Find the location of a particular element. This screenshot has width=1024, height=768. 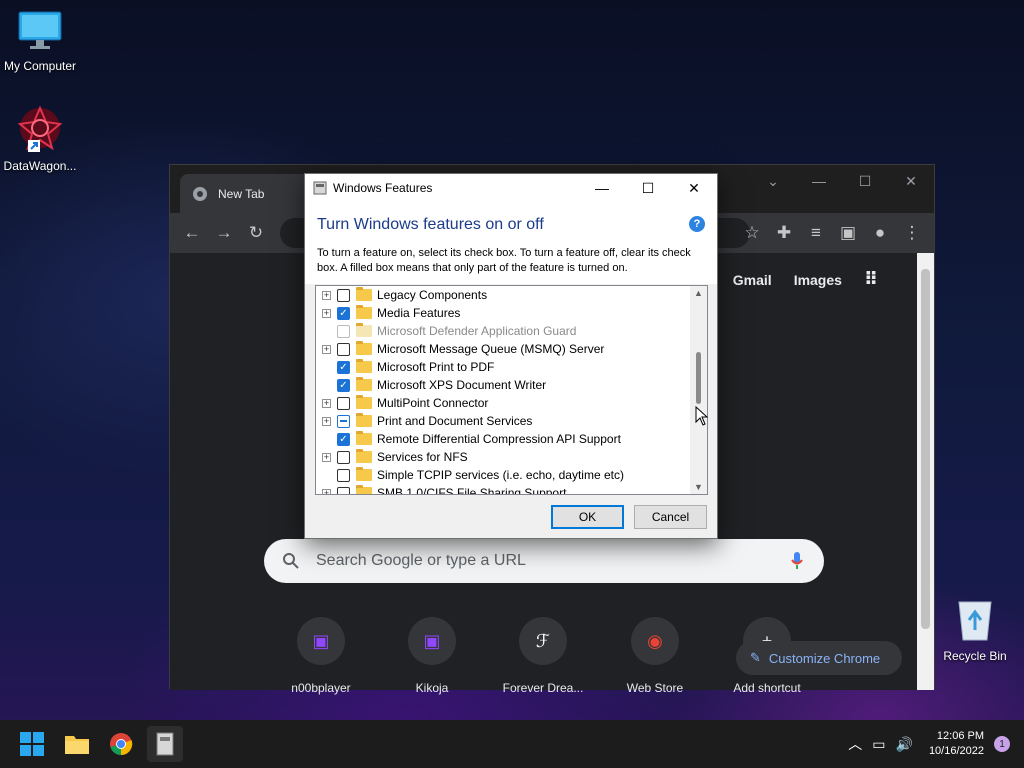

notification-badge: 1 is located at coordinates (1002, 744).